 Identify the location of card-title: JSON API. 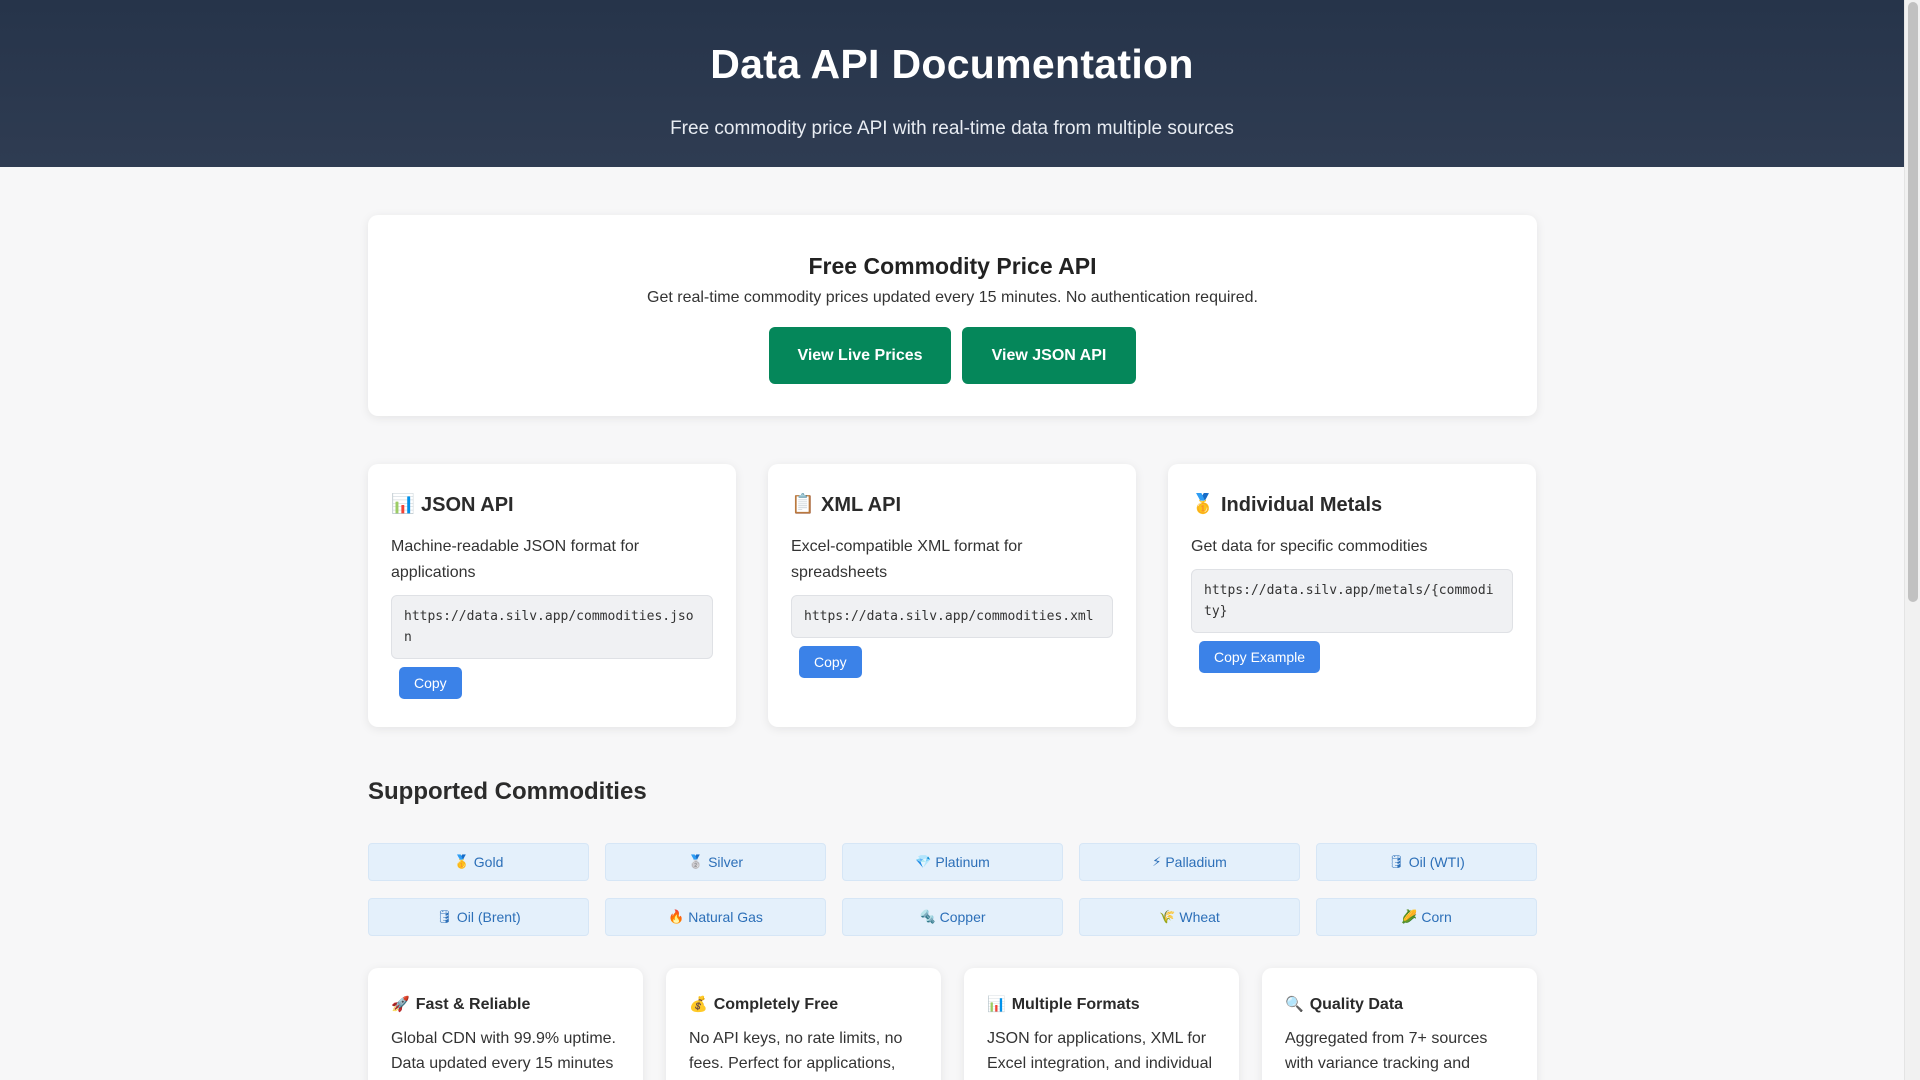
(467, 505).